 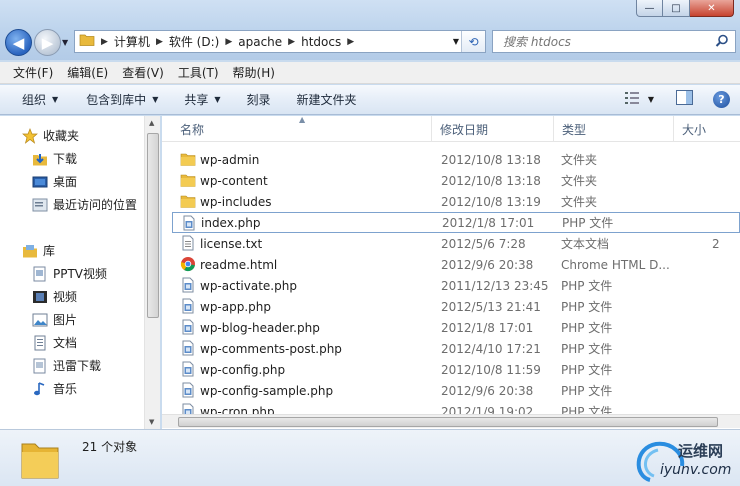 I want to click on horizontal-scrollbar, so click(x=451, y=421).